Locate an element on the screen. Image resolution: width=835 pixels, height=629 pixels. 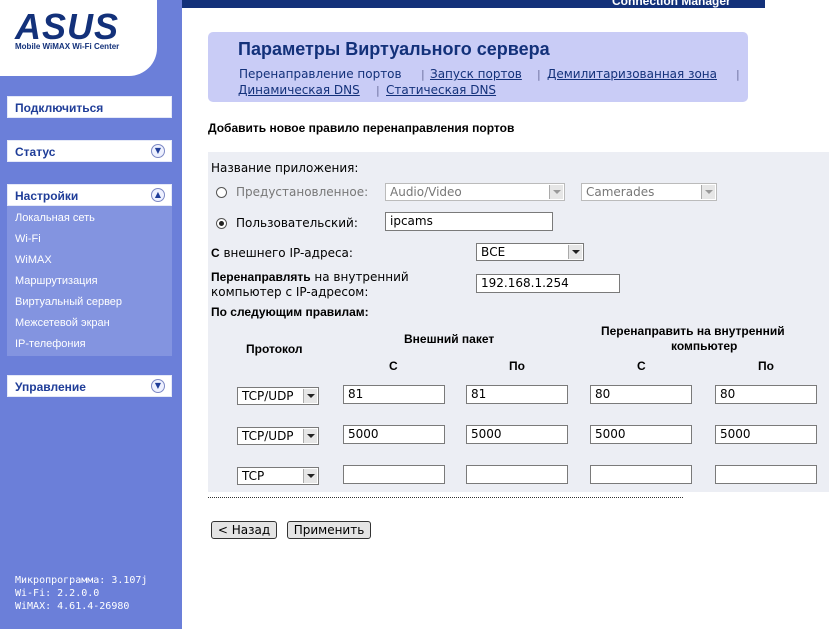
ext-port-from-input is located at coordinates (394, 474).